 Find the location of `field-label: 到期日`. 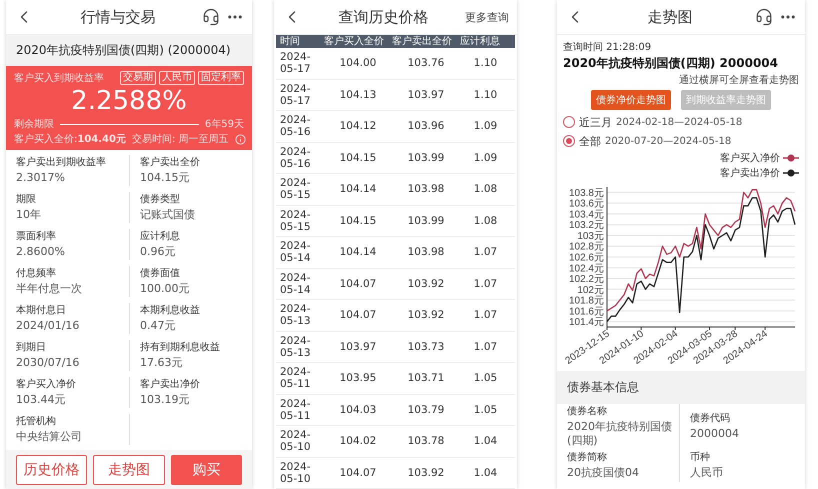

field-label: 到期日 is located at coordinates (31, 348).